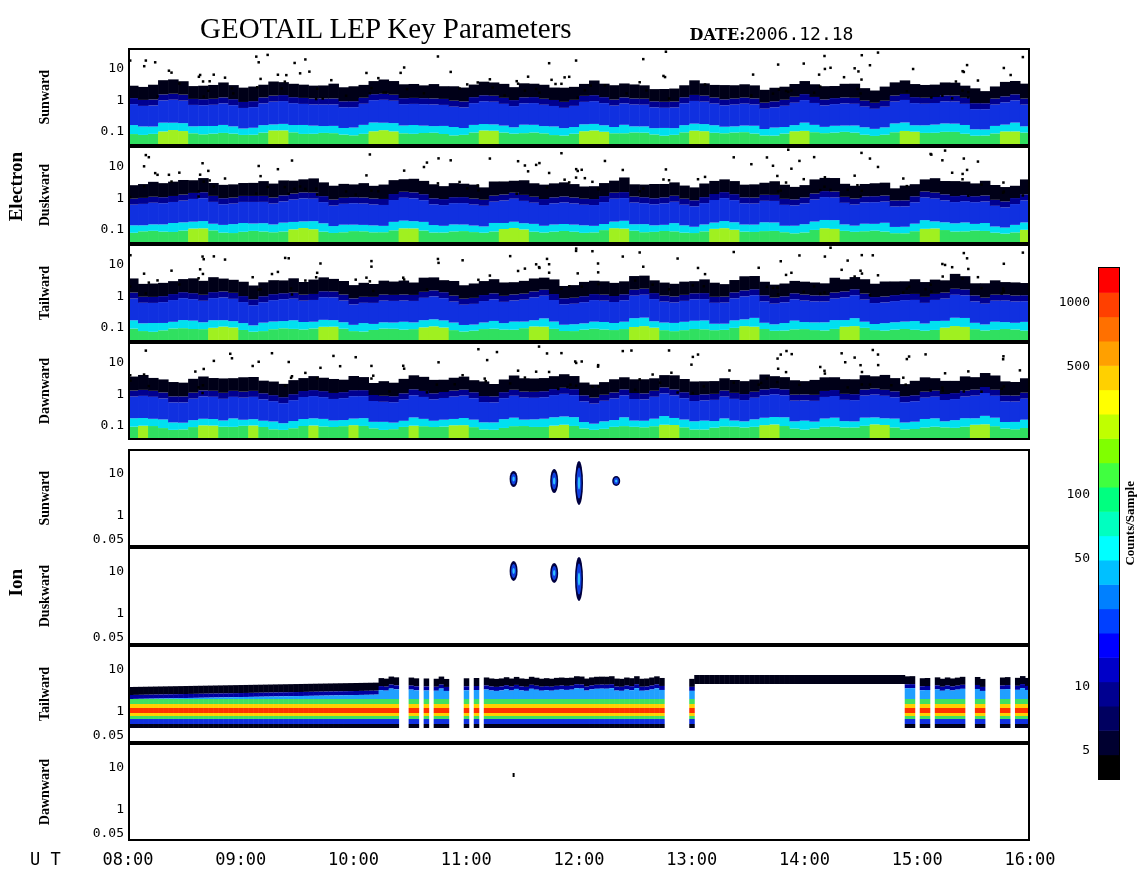  What do you see at coordinates (16, 187) in the screenshot?
I see `group-label: Electron` at bounding box center [16, 187].